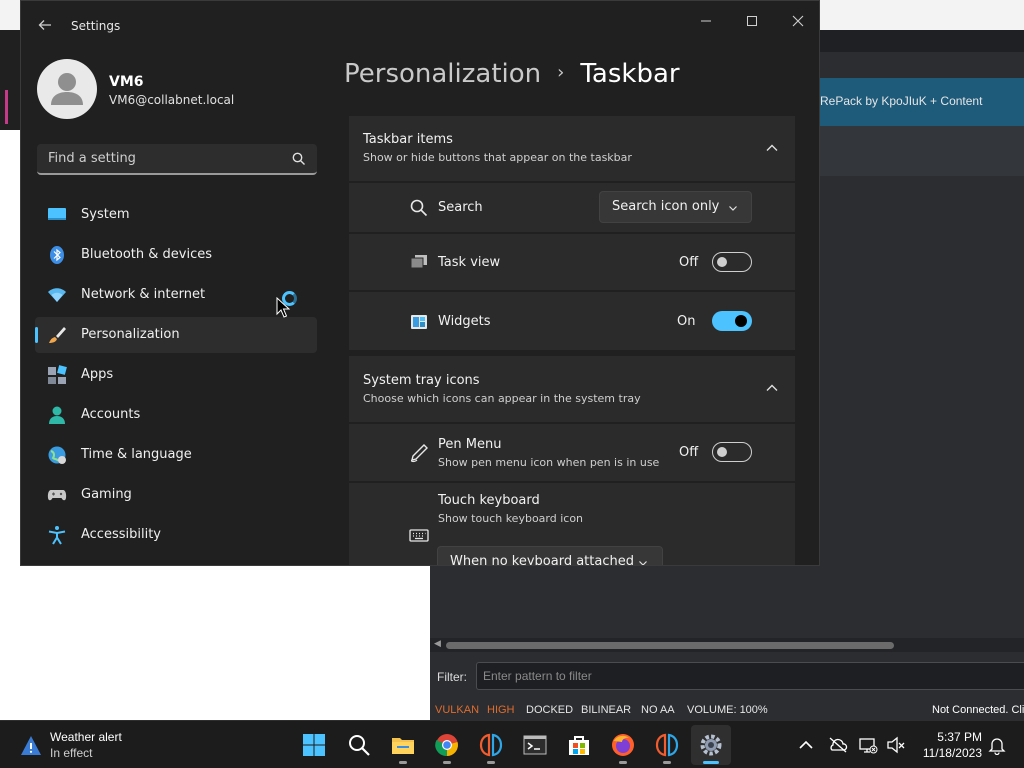 The height and width of the screenshot is (768, 1024). I want to click on section-title: System tray icons, so click(421, 380).